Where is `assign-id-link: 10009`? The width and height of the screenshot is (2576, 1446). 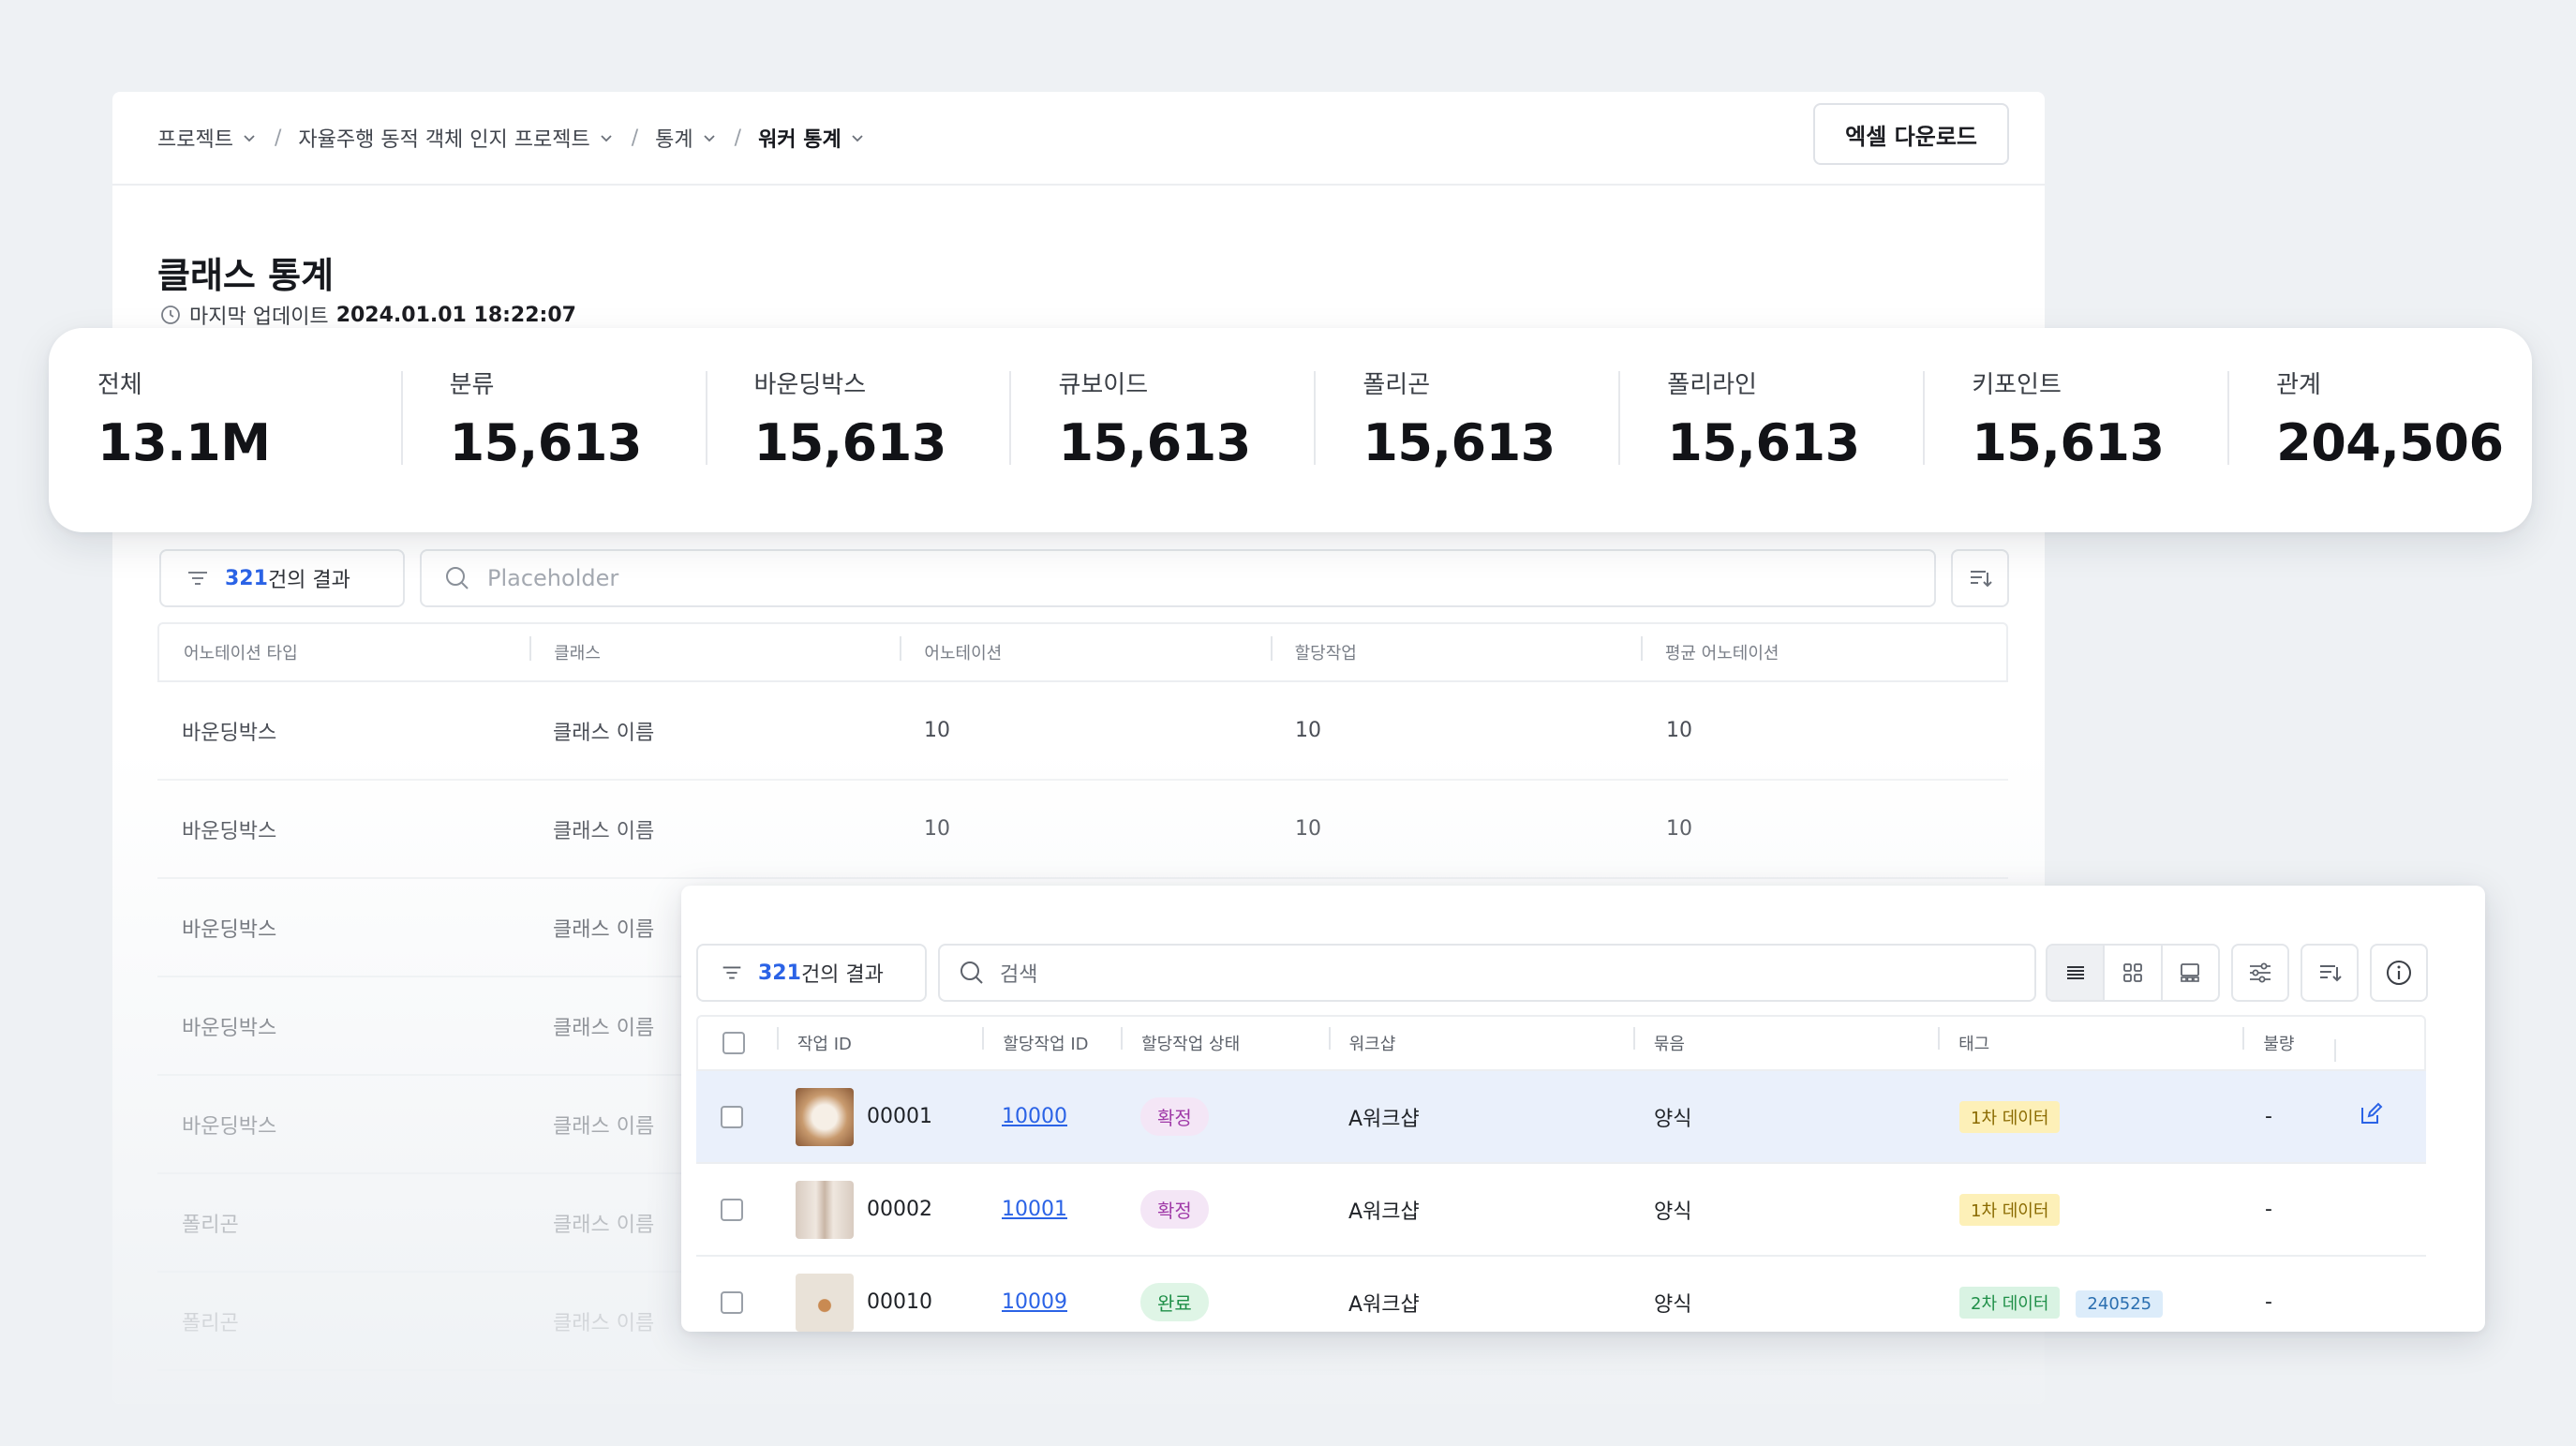
assign-id-link: 10009 is located at coordinates (1034, 1302).